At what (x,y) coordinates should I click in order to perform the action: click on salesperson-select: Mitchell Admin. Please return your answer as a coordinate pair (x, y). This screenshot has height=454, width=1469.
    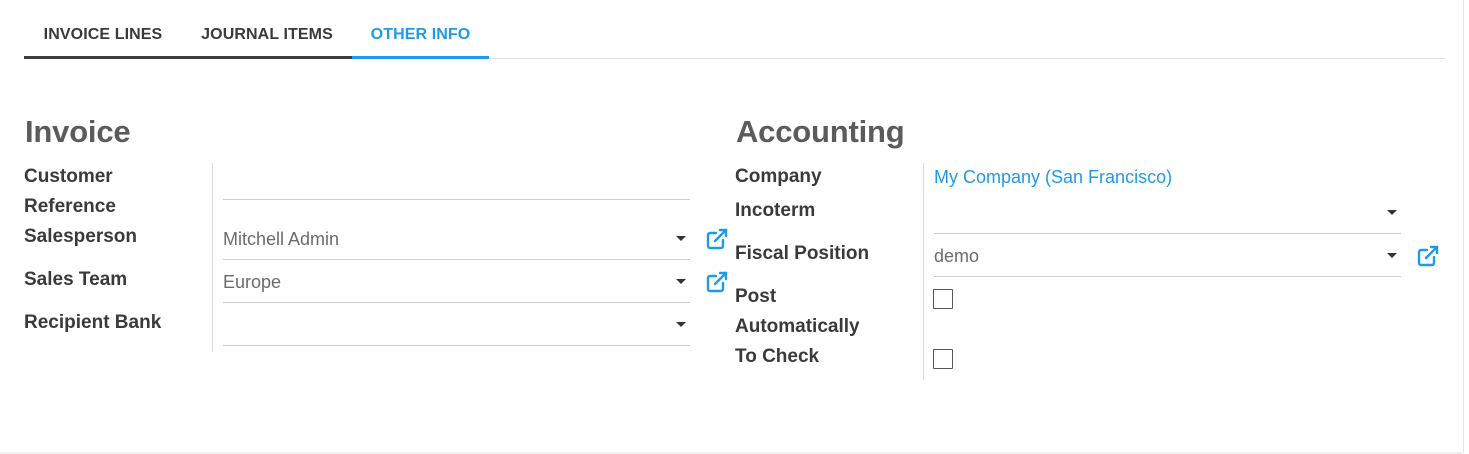
    Looking at the image, I should click on (456, 238).